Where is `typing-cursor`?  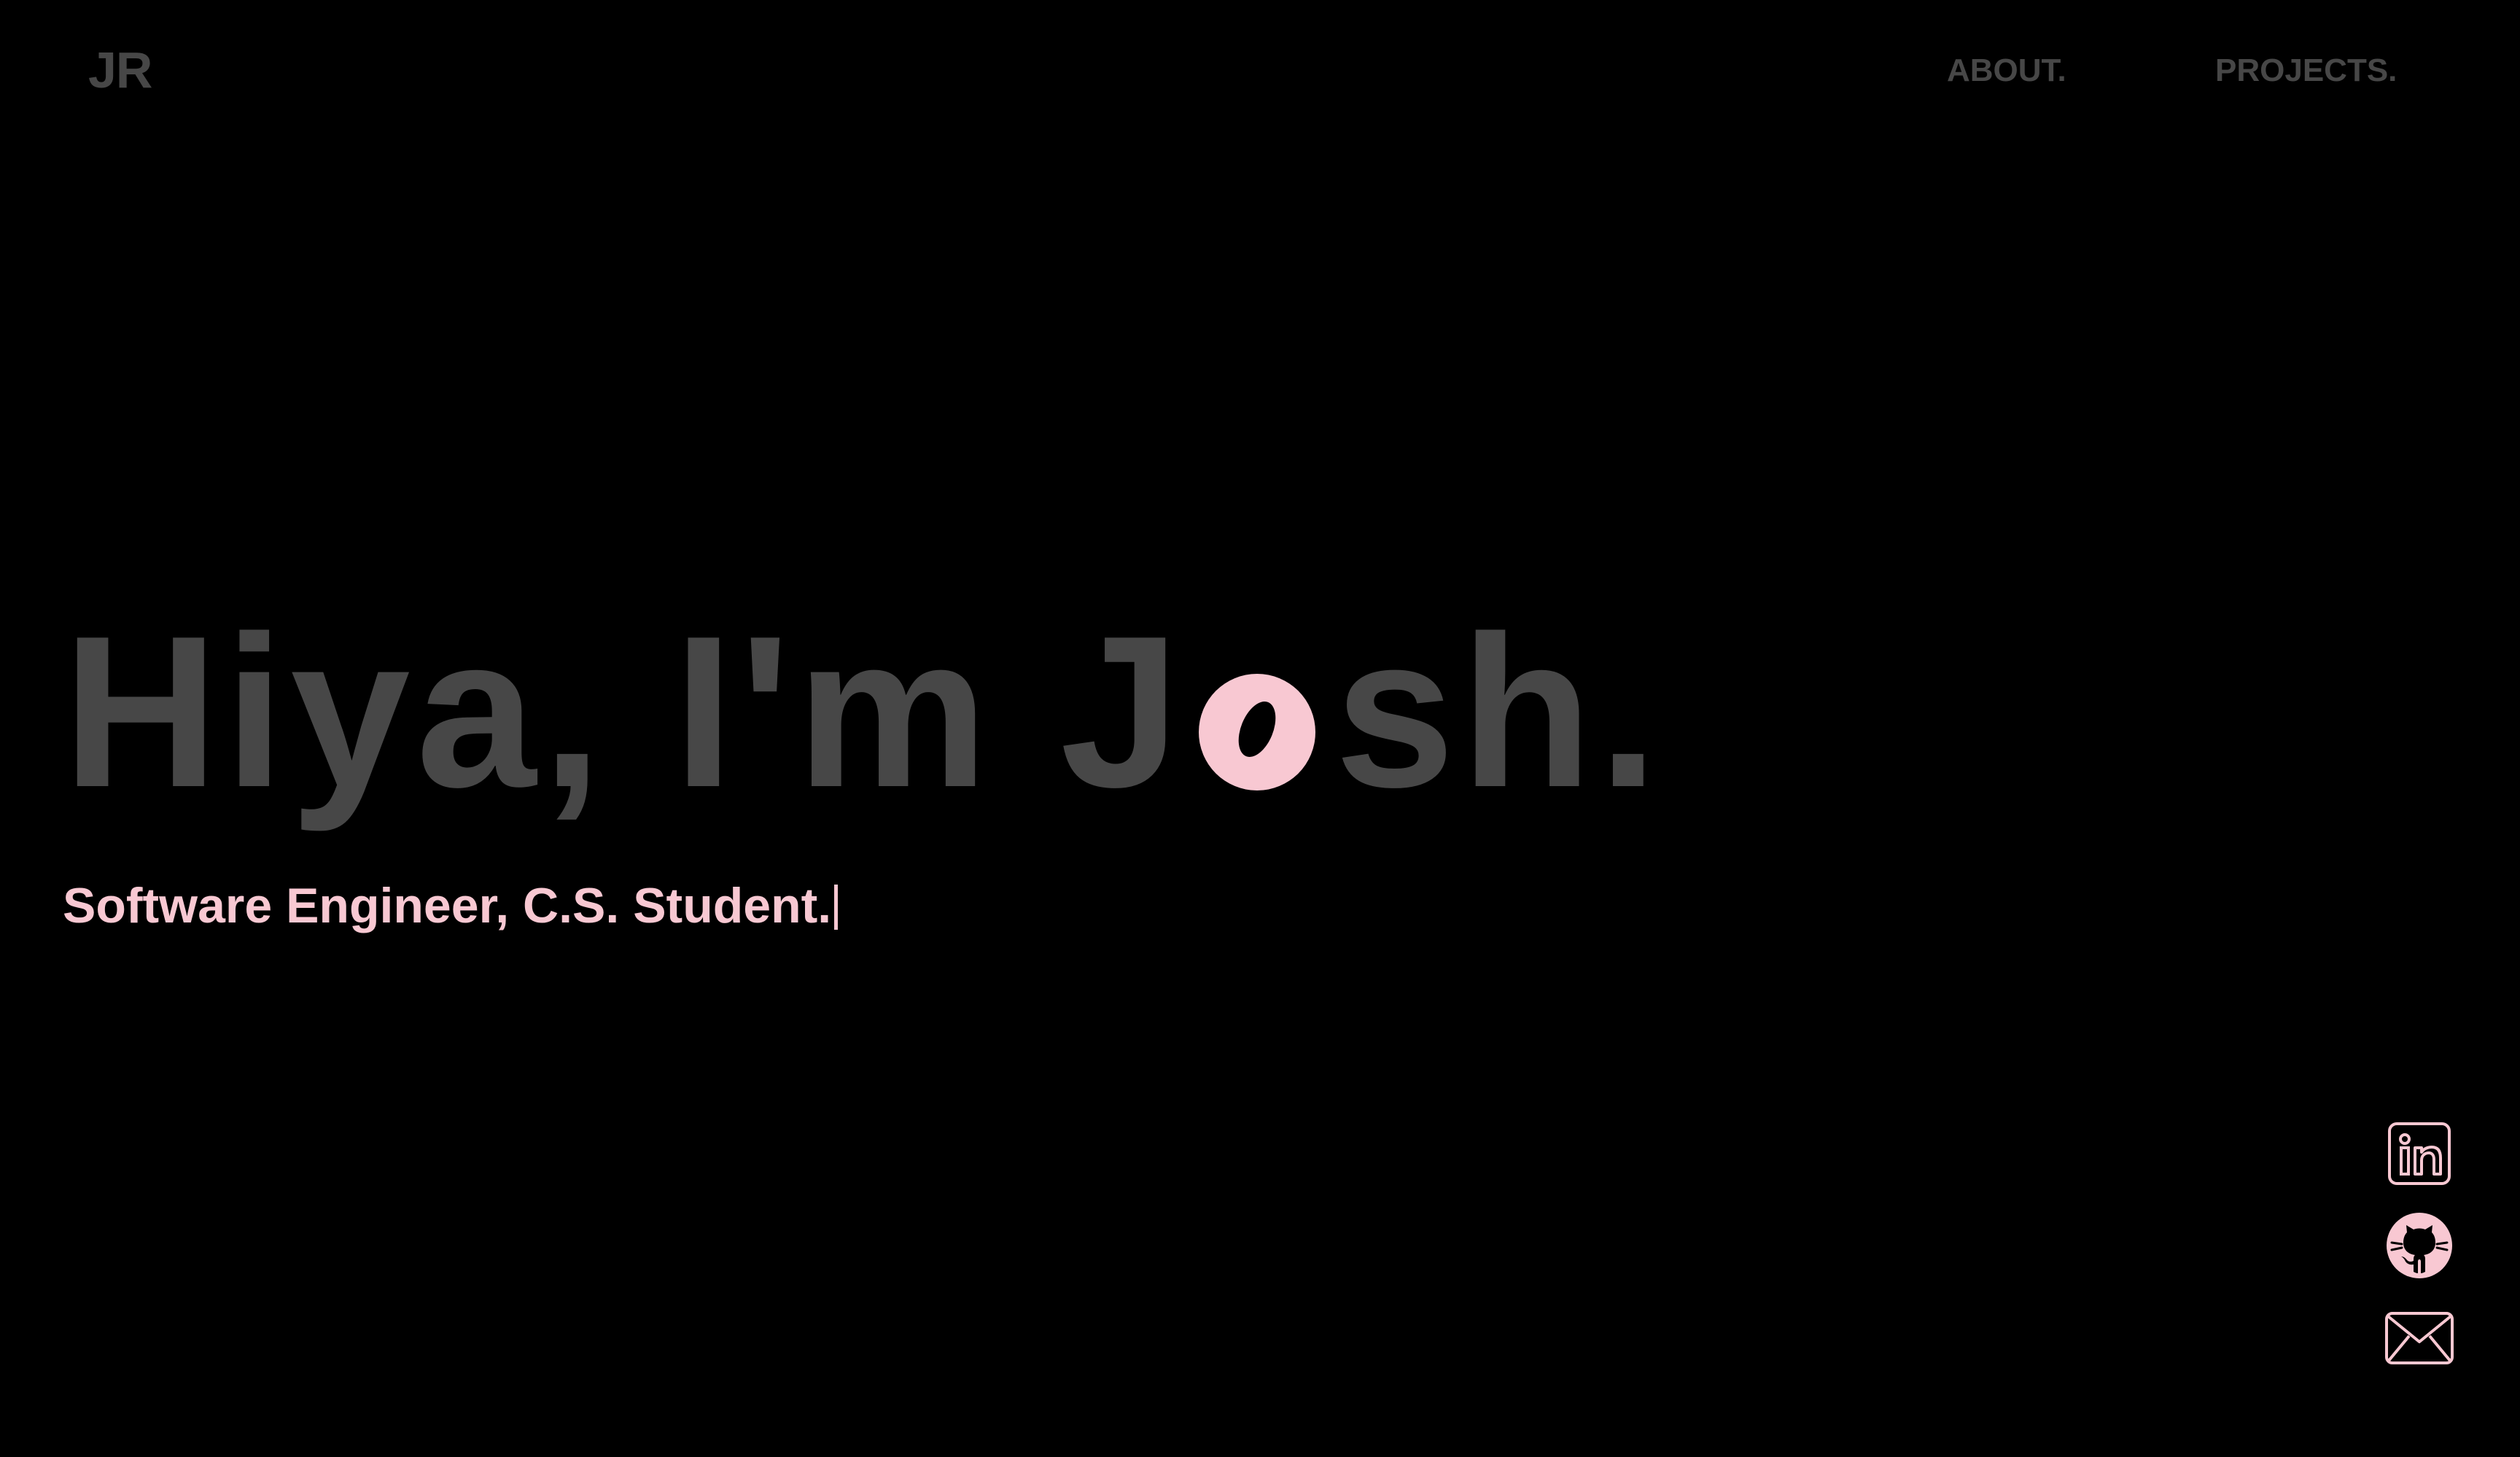 typing-cursor is located at coordinates (836, 907).